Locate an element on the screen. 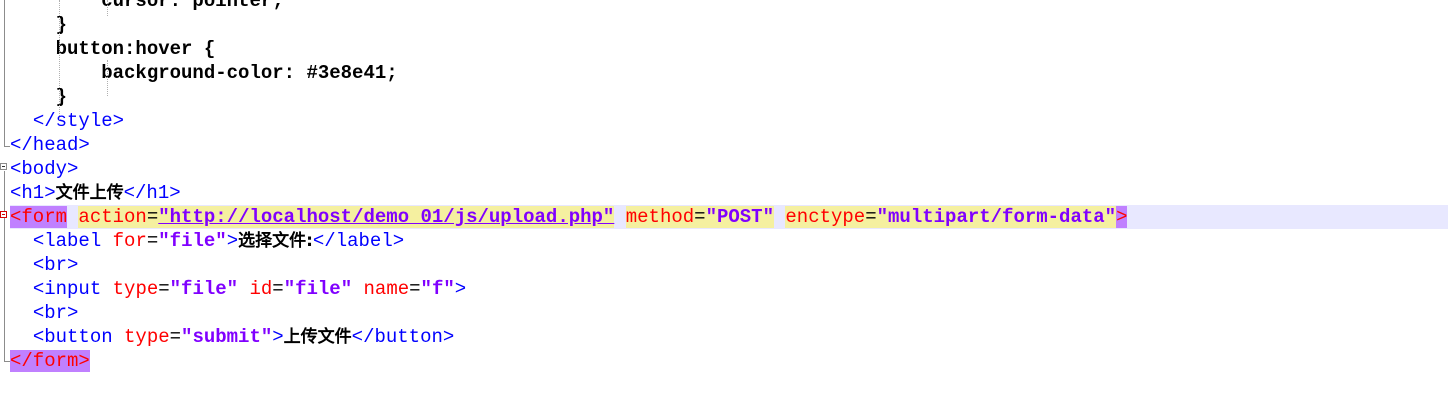  fold-toggle-body is located at coordinates (3, 166).